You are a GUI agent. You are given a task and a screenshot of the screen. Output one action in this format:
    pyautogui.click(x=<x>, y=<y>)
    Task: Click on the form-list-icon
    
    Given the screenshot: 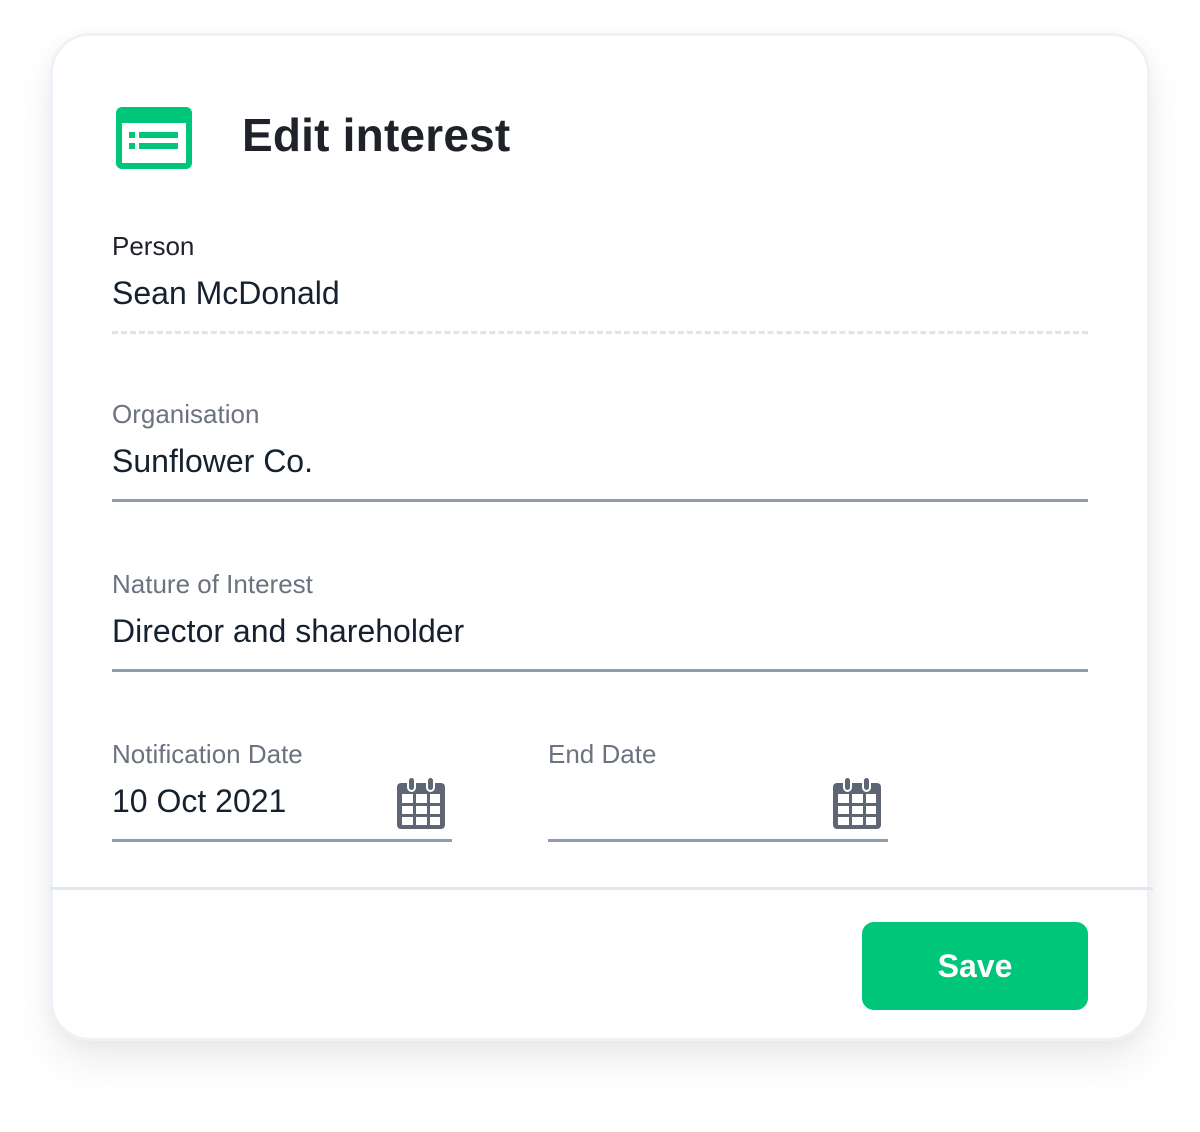 What is the action you would take?
    pyautogui.click(x=154, y=138)
    